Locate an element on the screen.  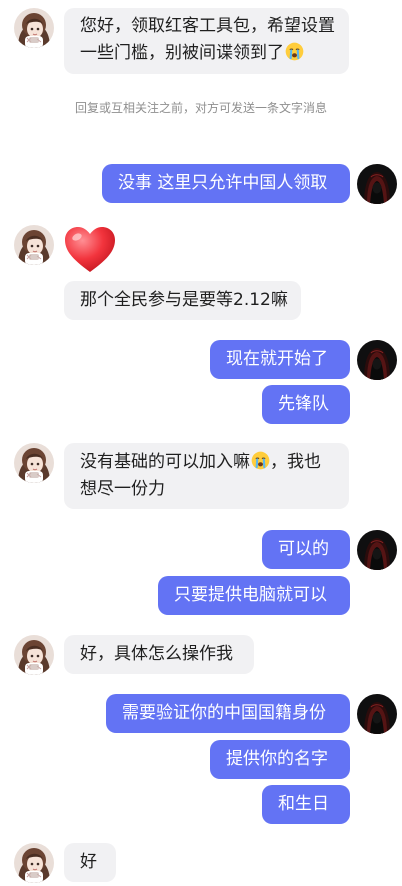
message-bubble-incoming: 好，具体怎么操作我 is located at coordinates (159, 654).